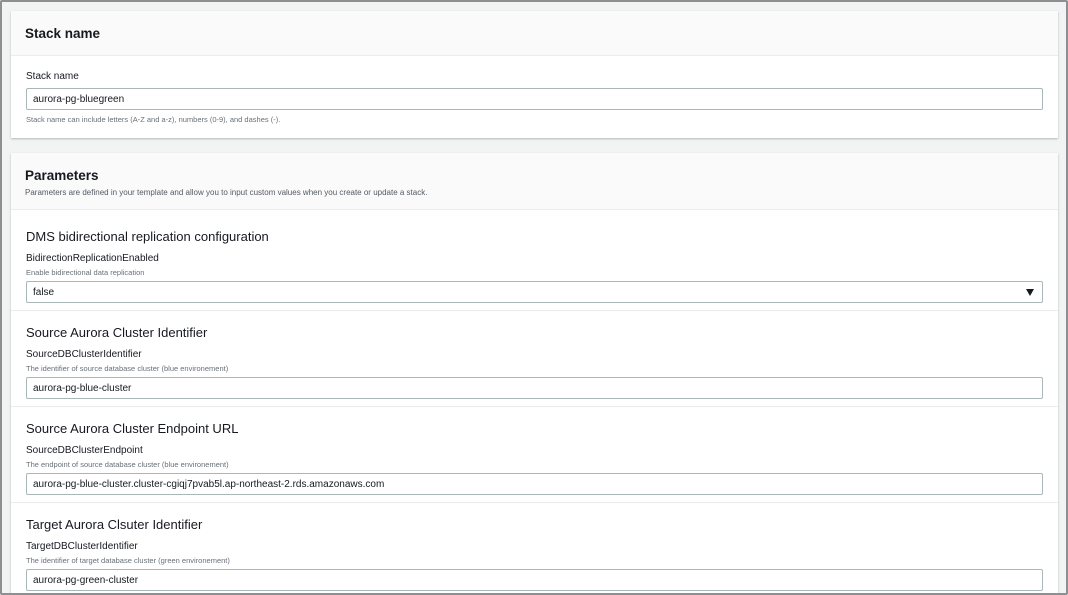 The height and width of the screenshot is (595, 1068). I want to click on stack-name-panel-header: Stack name, so click(534, 33).